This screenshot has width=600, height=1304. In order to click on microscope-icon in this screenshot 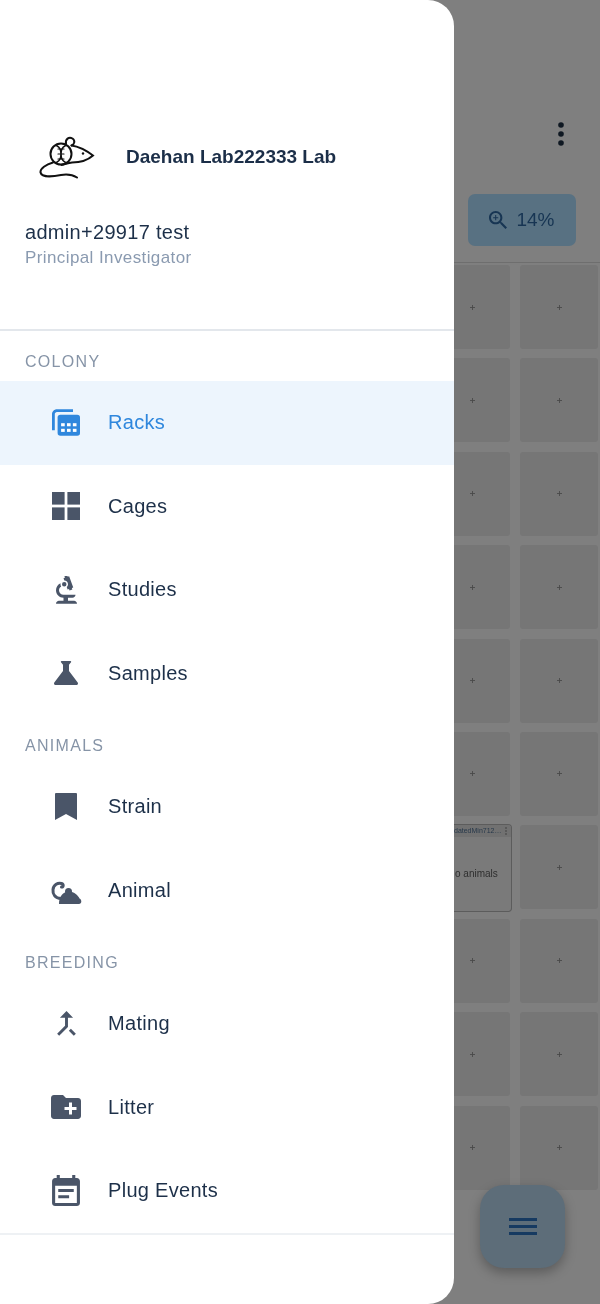, I will do `click(66, 589)`.